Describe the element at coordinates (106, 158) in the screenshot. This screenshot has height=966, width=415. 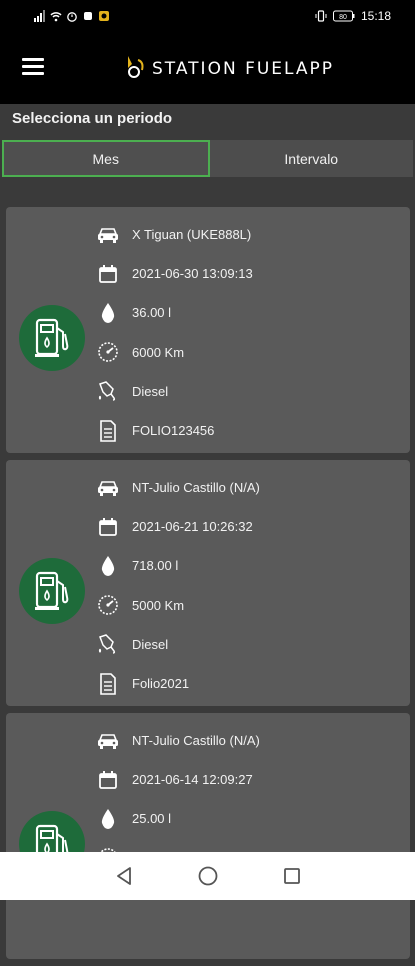
I see `tab-mes: Mes` at that location.